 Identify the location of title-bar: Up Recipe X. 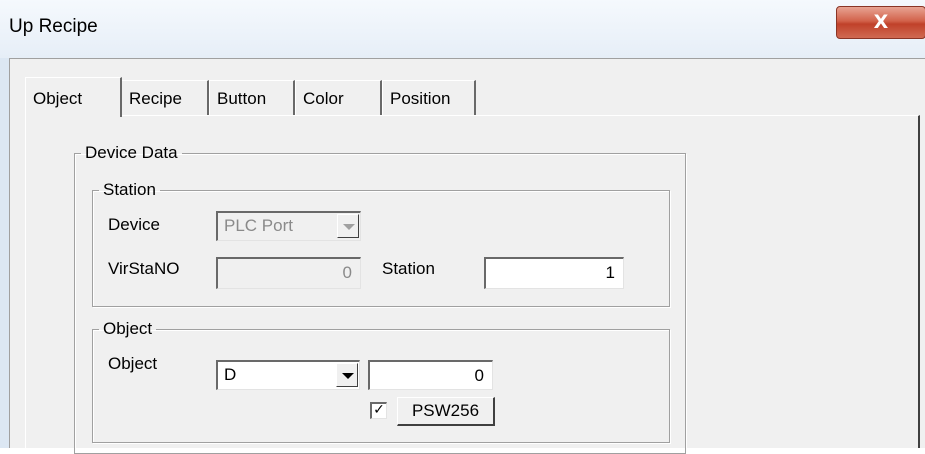
(462, 29).